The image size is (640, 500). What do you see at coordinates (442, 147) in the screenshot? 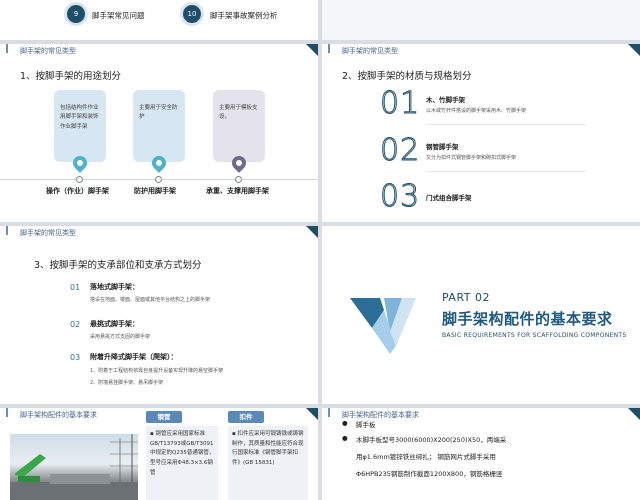
I see `material-title-2: 钢管脚手架` at bounding box center [442, 147].